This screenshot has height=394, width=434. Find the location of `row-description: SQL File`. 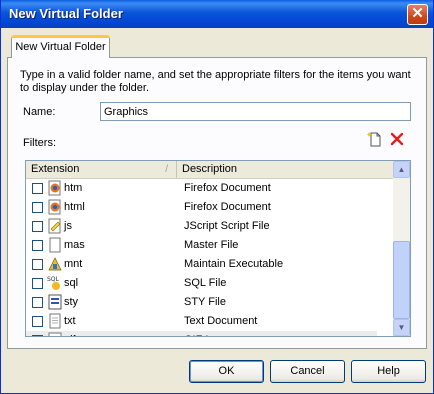

row-description: SQL File is located at coordinates (205, 283).